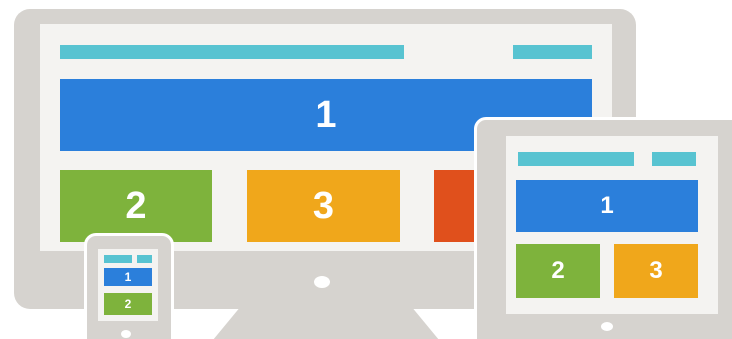  I want to click on desktop-block-2-label: 2, so click(136, 205).